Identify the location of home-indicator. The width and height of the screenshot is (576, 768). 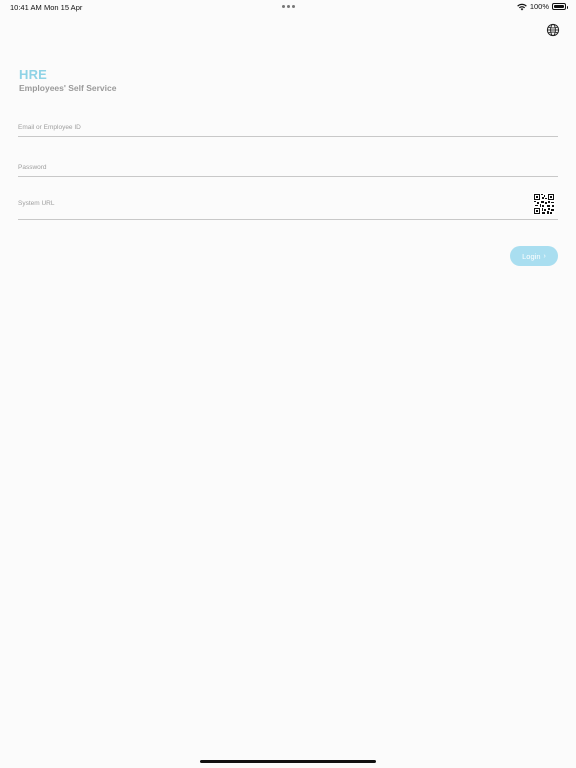
(288, 761).